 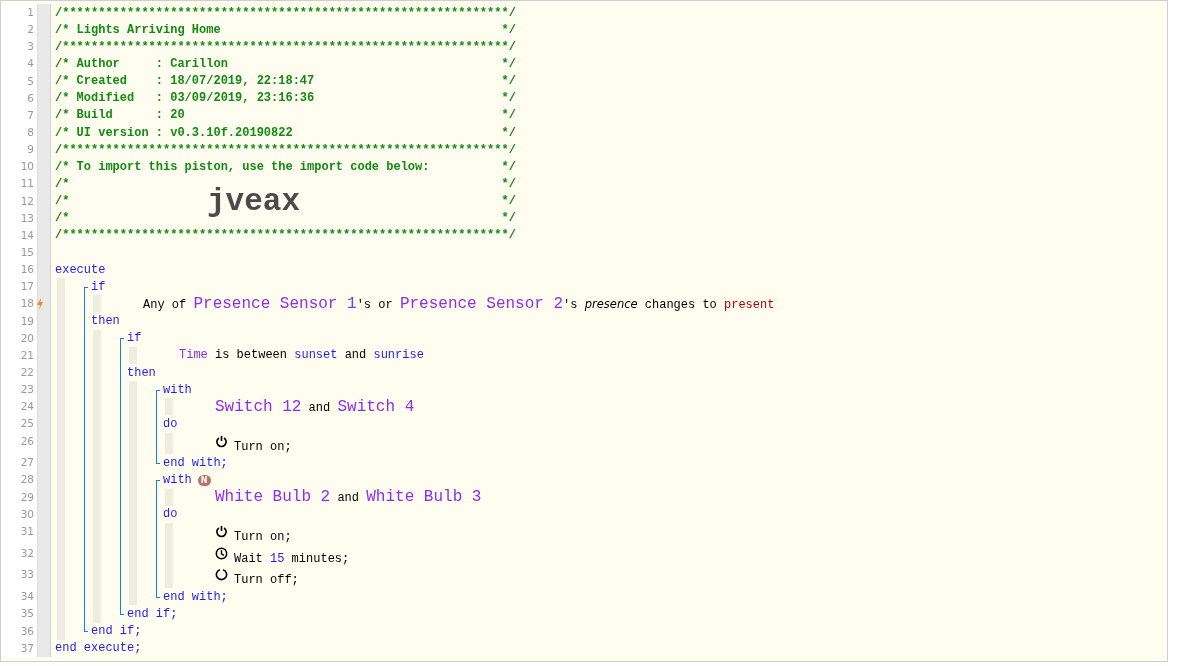 What do you see at coordinates (19, 407) in the screenshot?
I see `line-number: 24` at bounding box center [19, 407].